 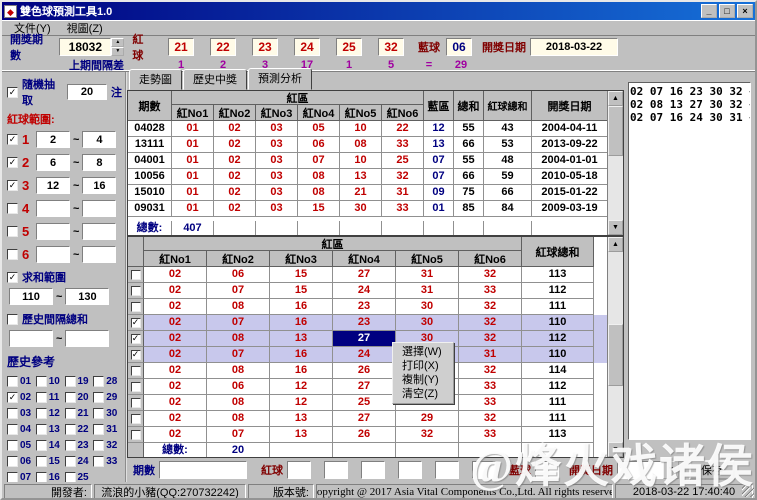 I want to click on history-checkbox: ✓, so click(x=12, y=397).